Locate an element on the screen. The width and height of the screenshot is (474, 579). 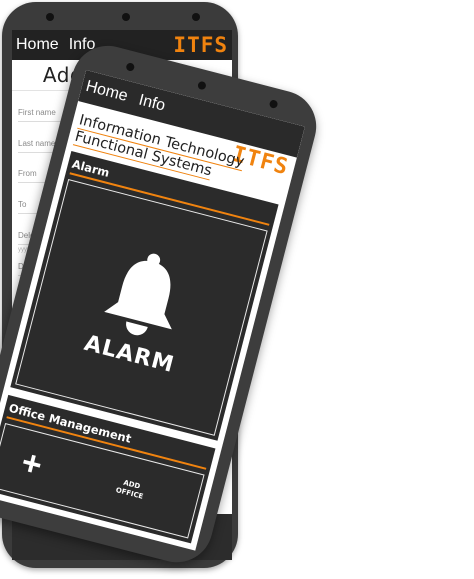
field-label: Last name is located at coordinates (37, 143).